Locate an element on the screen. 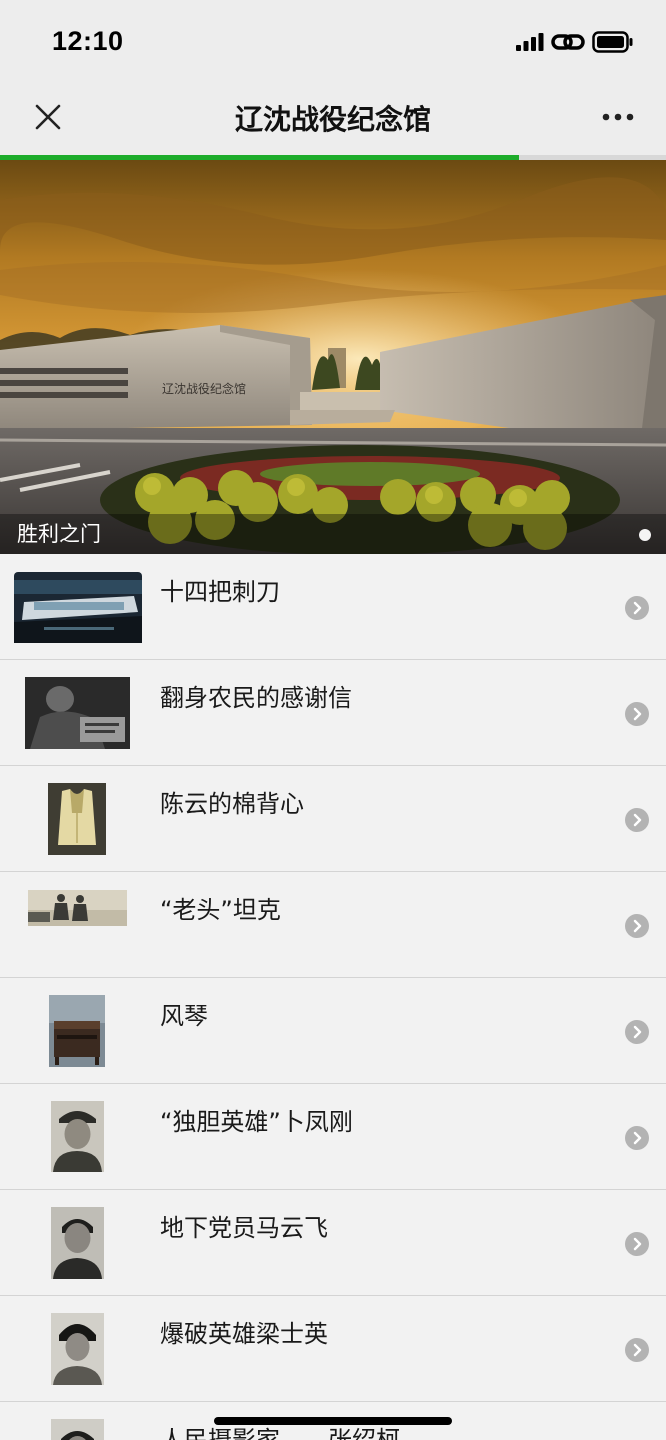 Image resolution: width=666 pixels, height=1440 pixels. list-item-title: 爆破英雄梁士英 is located at coordinates (244, 1334).